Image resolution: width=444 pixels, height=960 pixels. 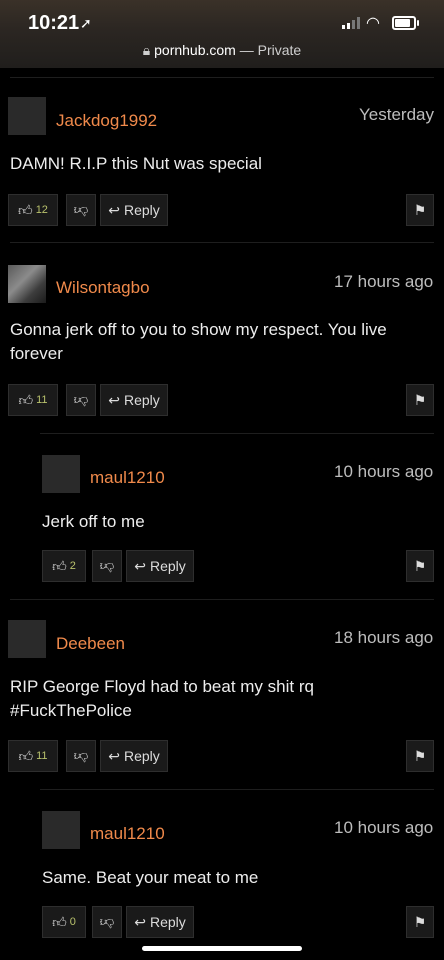 What do you see at coordinates (268, 50) in the screenshot?
I see `url-private-label: — Private` at bounding box center [268, 50].